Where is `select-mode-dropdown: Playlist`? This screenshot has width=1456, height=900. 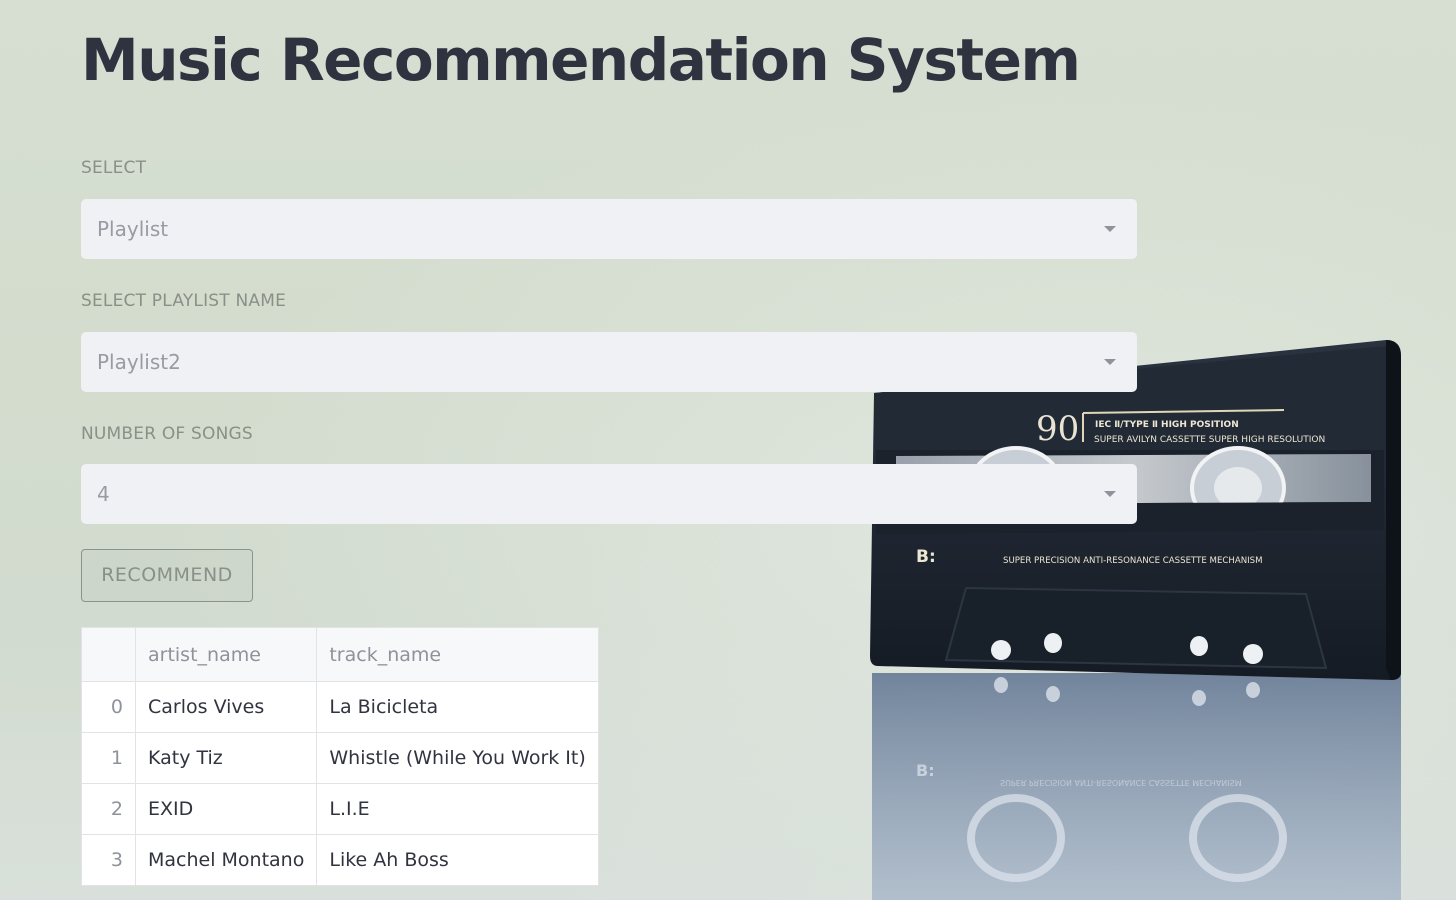
select-mode-dropdown: Playlist is located at coordinates (609, 229).